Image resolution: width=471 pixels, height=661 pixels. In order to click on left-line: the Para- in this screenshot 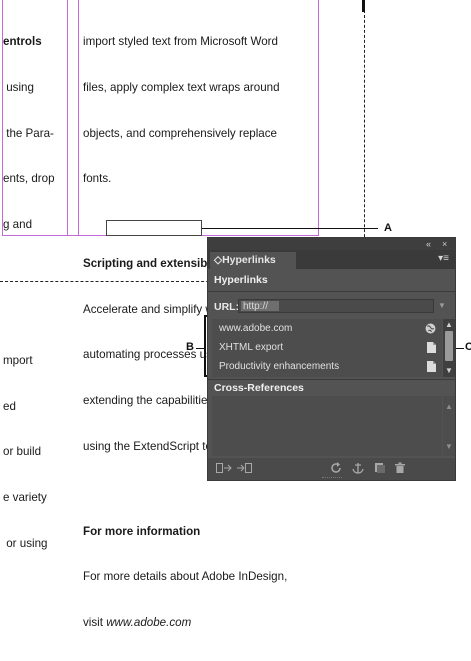, I will do `click(28, 133)`.